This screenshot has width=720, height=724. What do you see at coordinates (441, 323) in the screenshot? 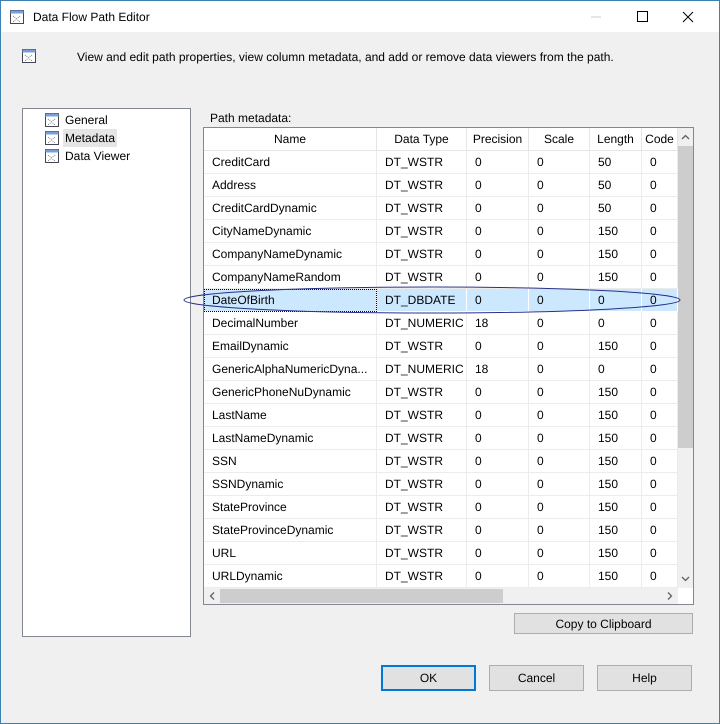
I see `table-row: DecimalNumber DT_NUMERIC 18 0 0 0` at bounding box center [441, 323].